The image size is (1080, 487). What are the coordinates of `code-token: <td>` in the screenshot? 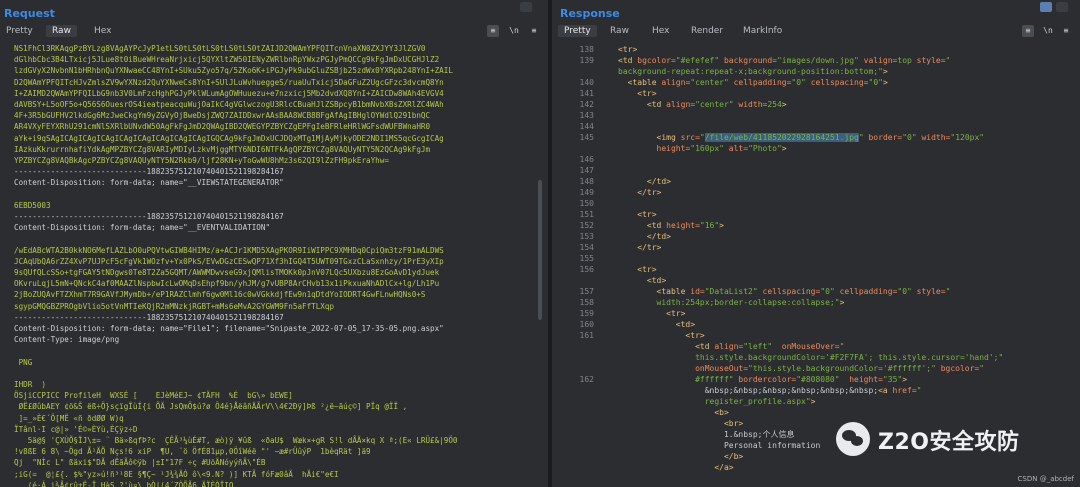 It's located at (642, 280).